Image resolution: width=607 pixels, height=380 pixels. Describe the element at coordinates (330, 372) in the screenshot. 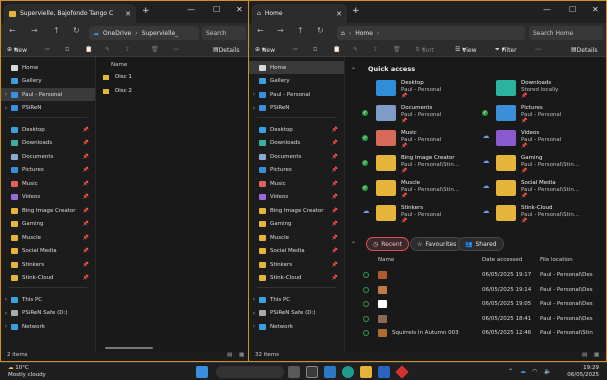

I see `mail-icon` at that location.